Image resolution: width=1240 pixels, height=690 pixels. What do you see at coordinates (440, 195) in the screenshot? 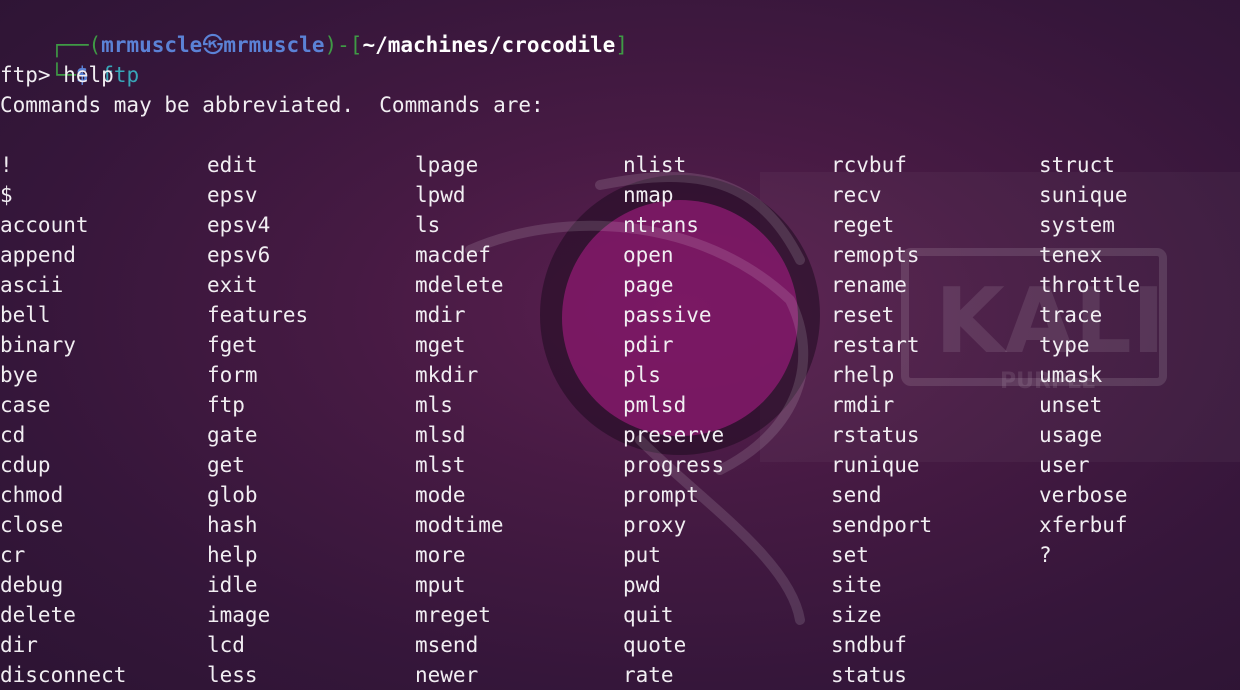
I see `ftp-command-item: lpwd` at bounding box center [440, 195].